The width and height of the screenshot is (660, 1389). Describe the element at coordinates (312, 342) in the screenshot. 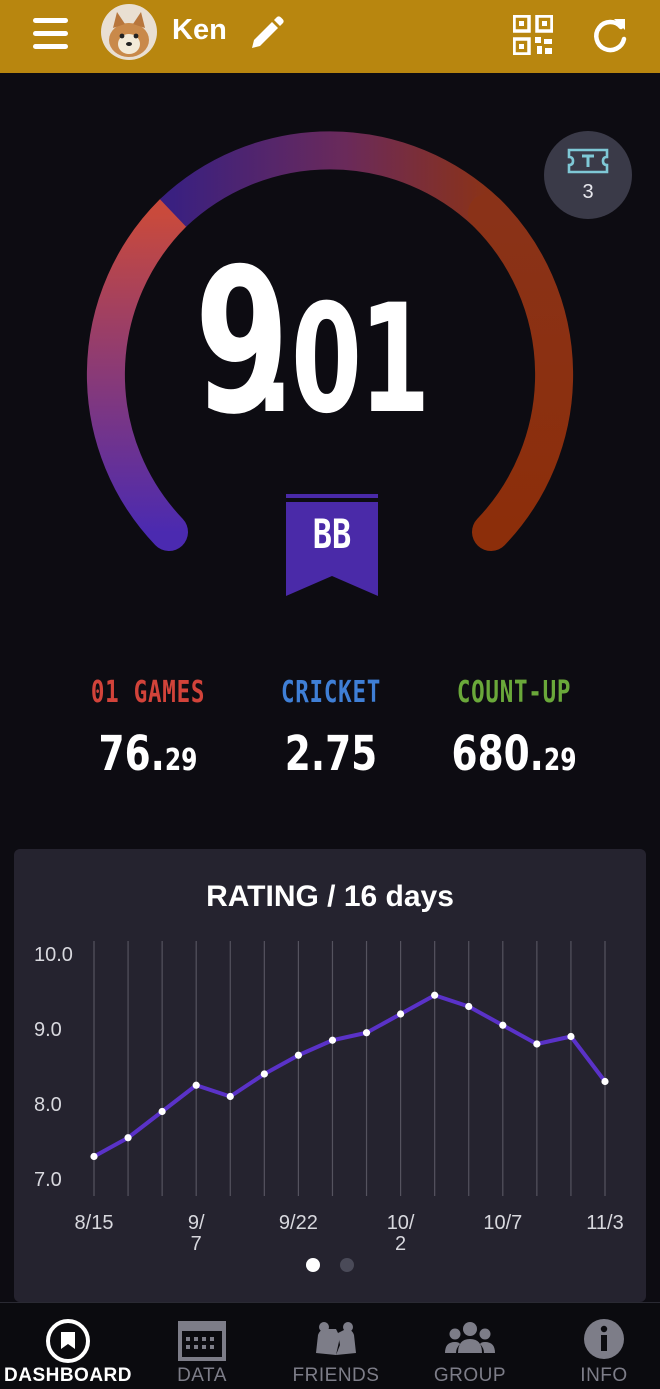

I see `rating-value: 9.01` at that location.